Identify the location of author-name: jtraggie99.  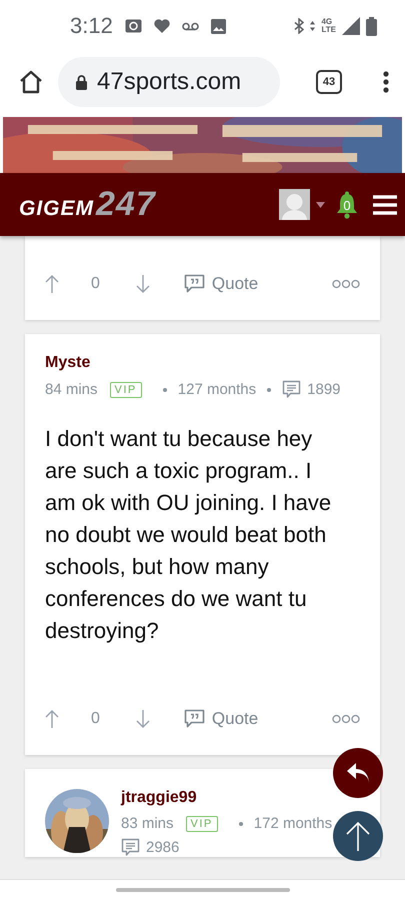
(159, 798).